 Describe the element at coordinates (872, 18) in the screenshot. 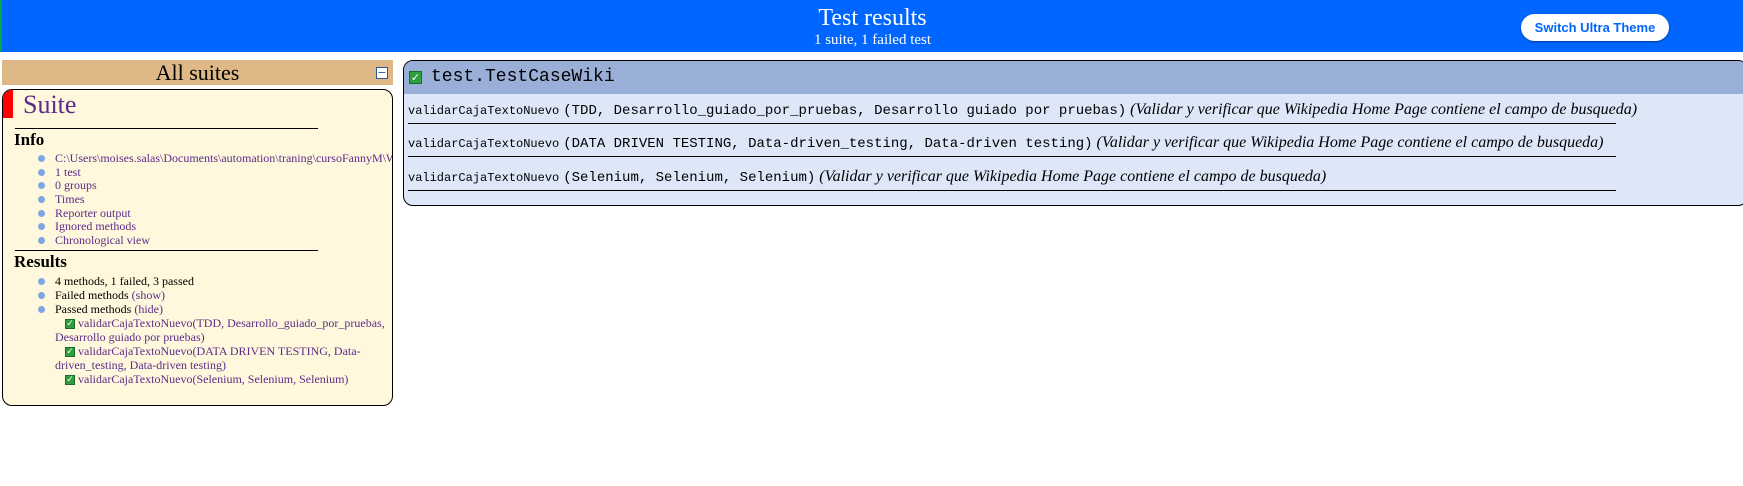

I see `page-title: Test results` at that location.